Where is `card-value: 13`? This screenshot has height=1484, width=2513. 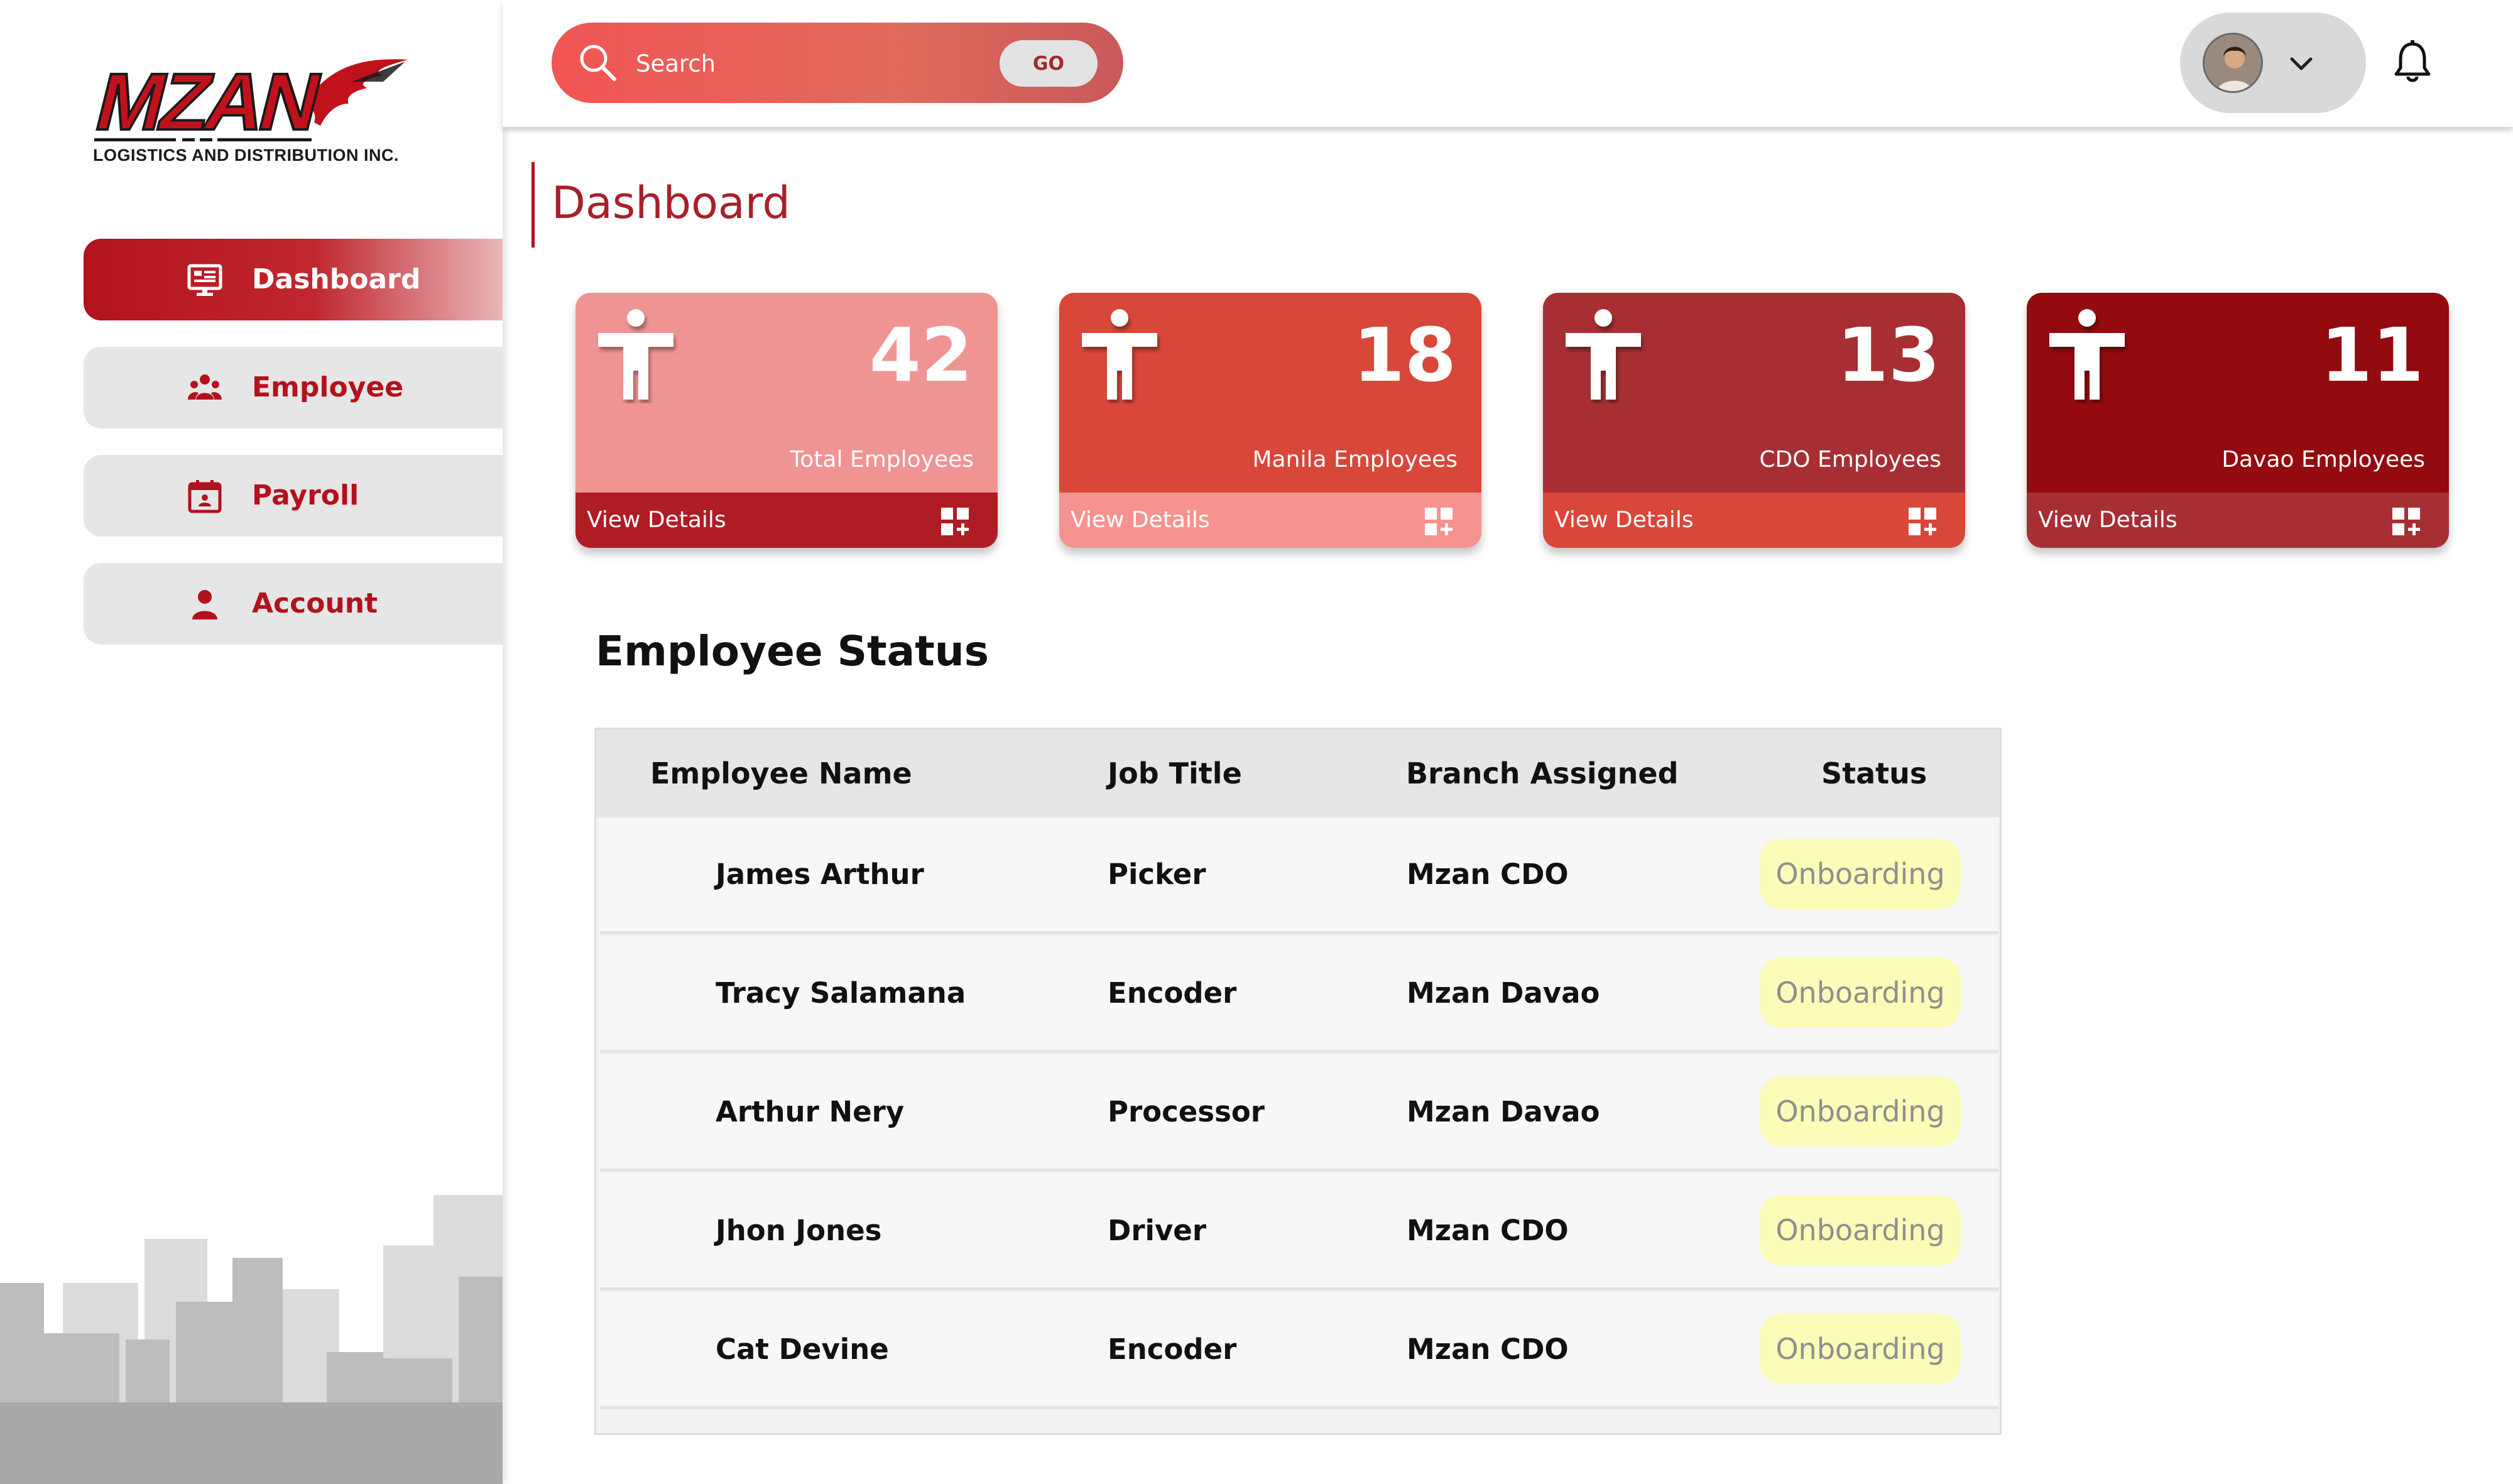
card-value: 13 is located at coordinates (1888, 355).